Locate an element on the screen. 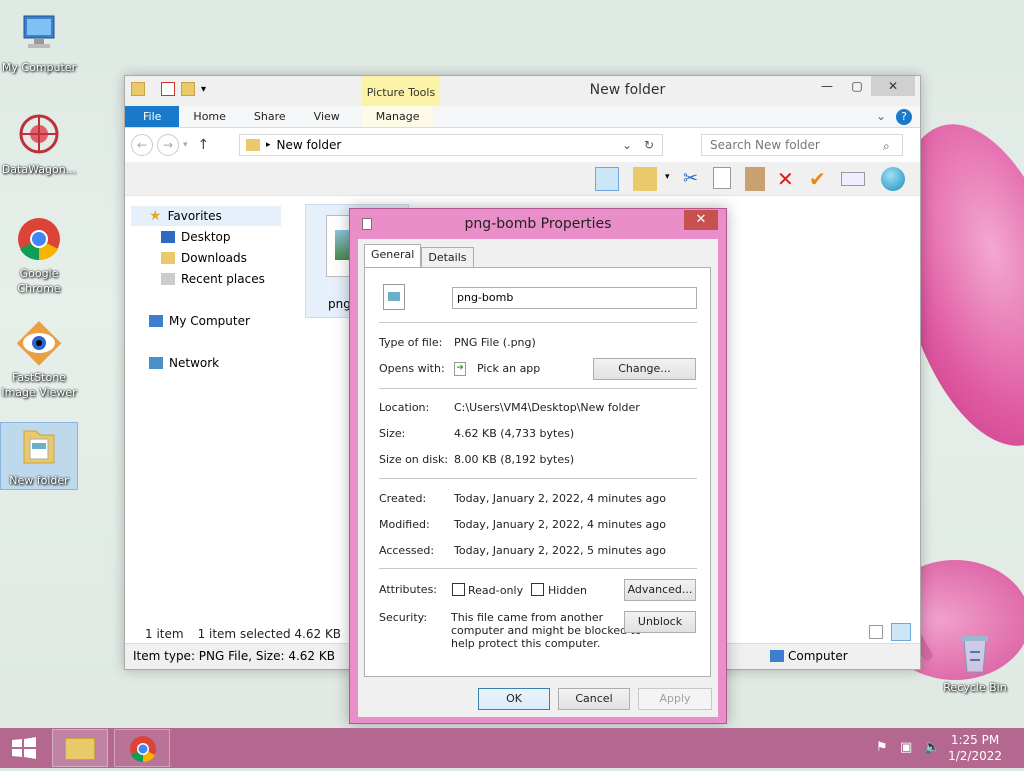 The height and width of the screenshot is (771, 1024). downloads-icon is located at coordinates (168, 258).